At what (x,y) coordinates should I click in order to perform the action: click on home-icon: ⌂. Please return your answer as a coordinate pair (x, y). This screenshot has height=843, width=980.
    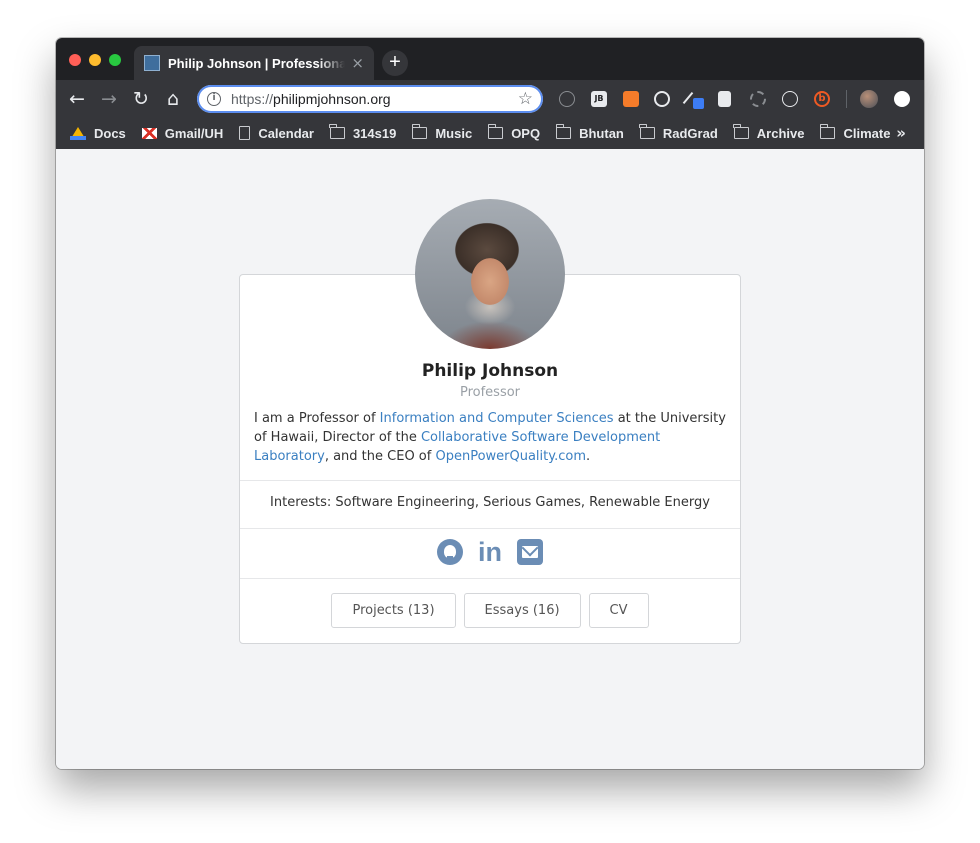
    Looking at the image, I should click on (173, 99).